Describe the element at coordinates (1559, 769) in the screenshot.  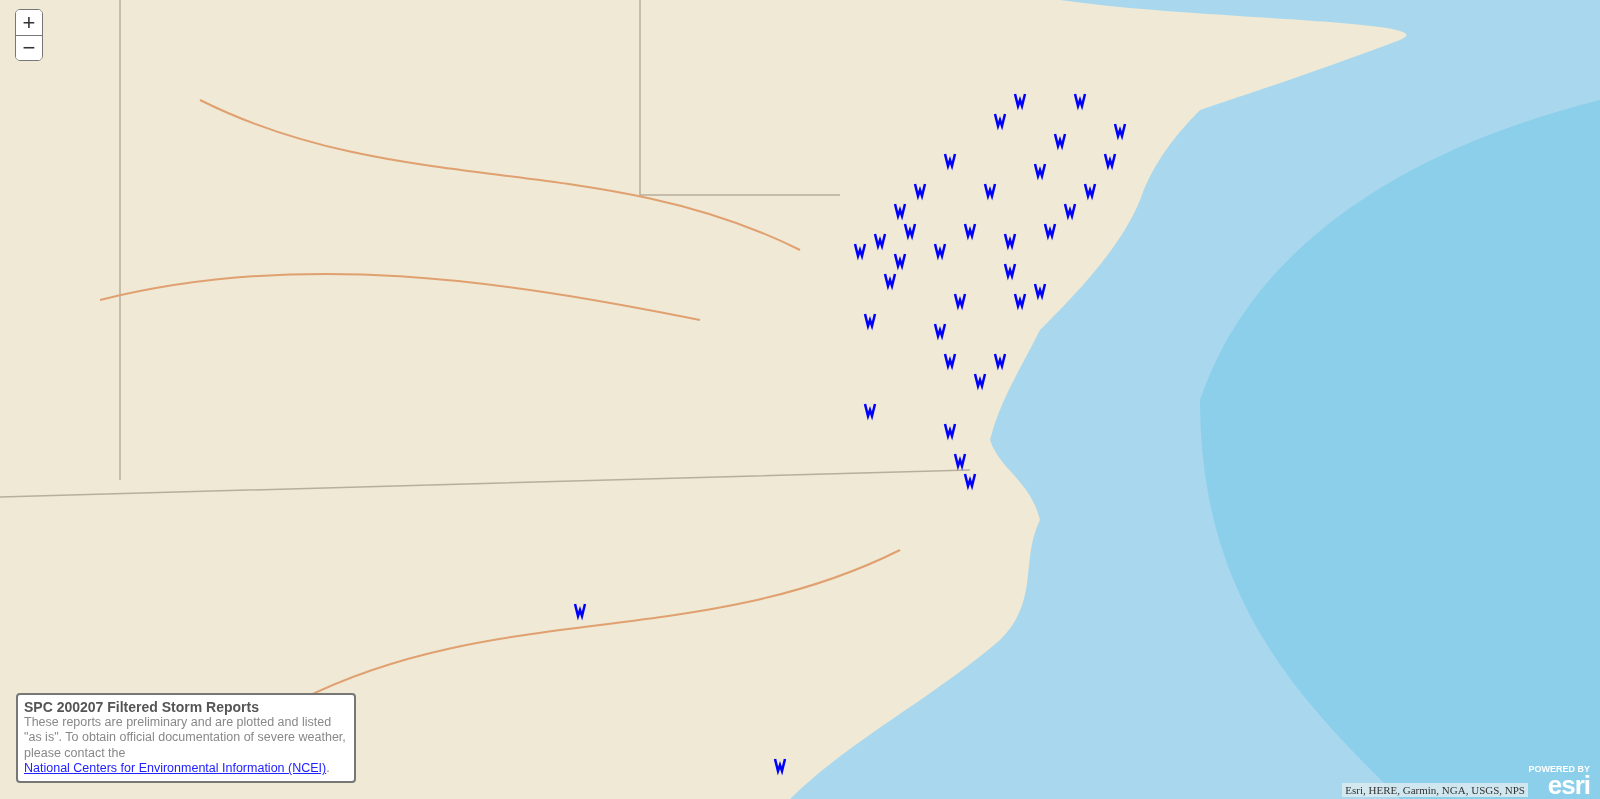
I see `logo-tagline: POWERED BY` at that location.